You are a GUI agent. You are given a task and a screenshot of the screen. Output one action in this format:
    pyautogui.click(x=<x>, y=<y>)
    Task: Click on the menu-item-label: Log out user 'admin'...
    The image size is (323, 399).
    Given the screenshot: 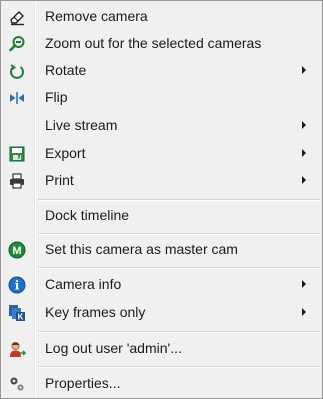 What is the action you would take?
    pyautogui.click(x=113, y=348)
    